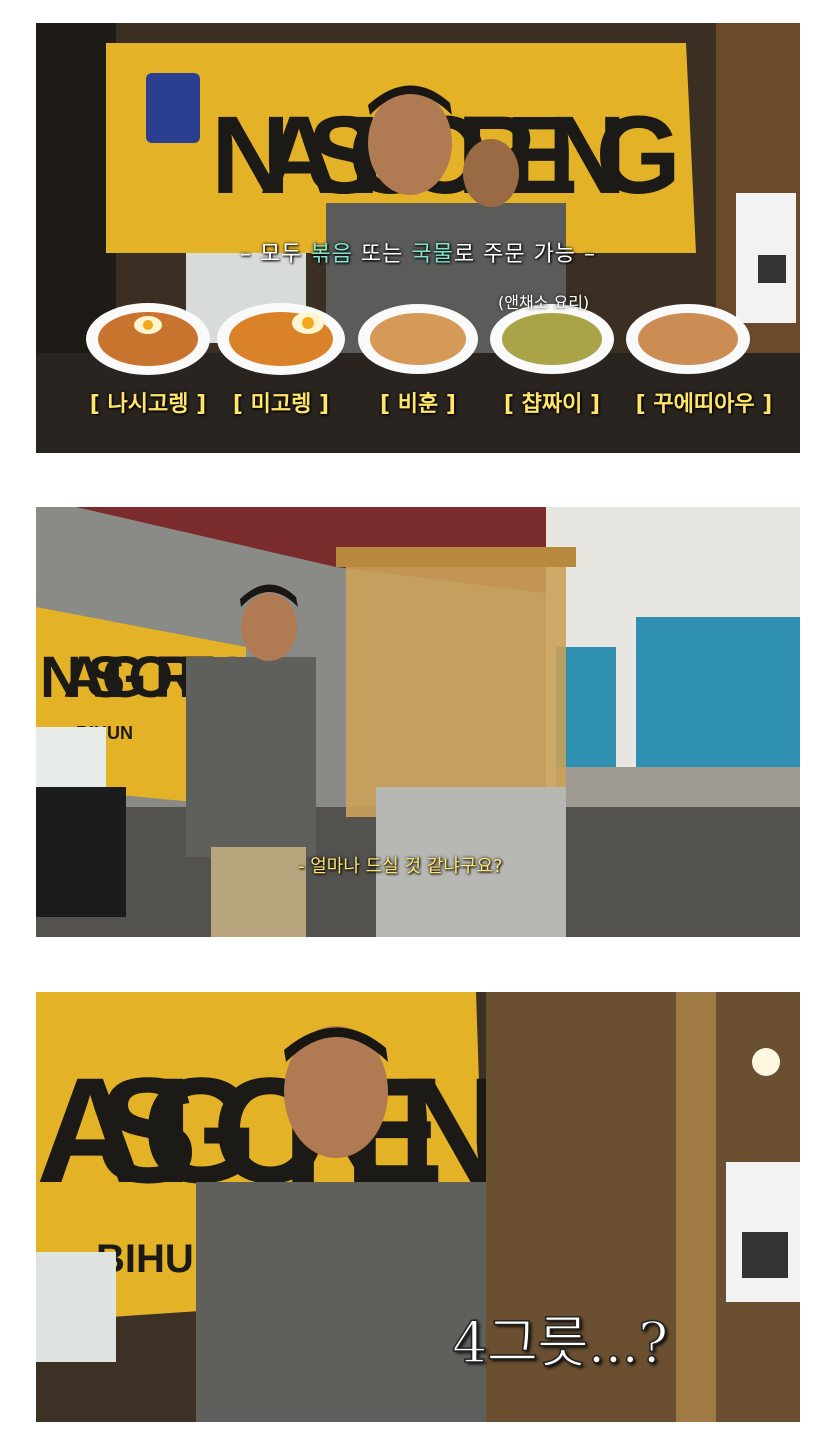 This screenshot has width=835, height=1448. What do you see at coordinates (560, 1343) in the screenshot?
I see `caption-bowls: 4그릇...?` at bounding box center [560, 1343].